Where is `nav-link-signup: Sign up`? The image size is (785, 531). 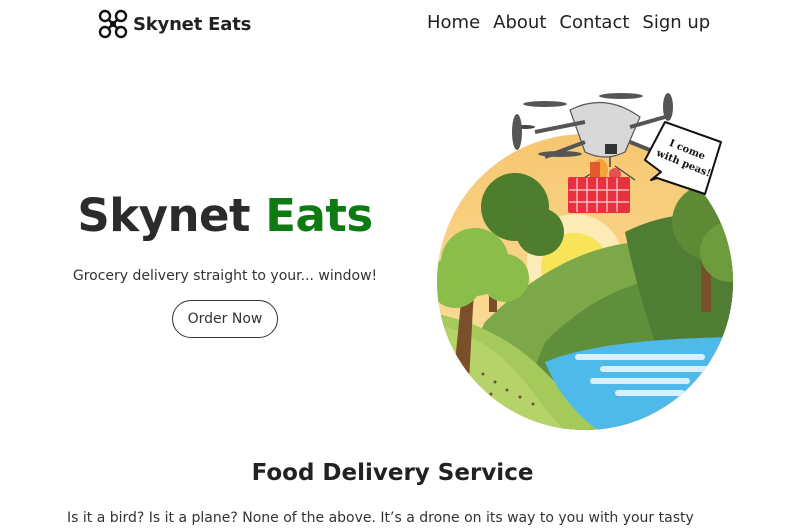
nav-link-signup: Sign up is located at coordinates (676, 22).